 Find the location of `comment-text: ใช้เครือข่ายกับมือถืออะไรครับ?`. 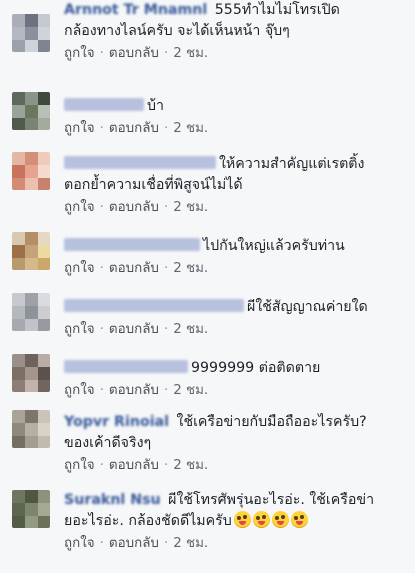

comment-text: ใช้เครือข่ายกับมือถืออะไรครับ? is located at coordinates (271, 422).